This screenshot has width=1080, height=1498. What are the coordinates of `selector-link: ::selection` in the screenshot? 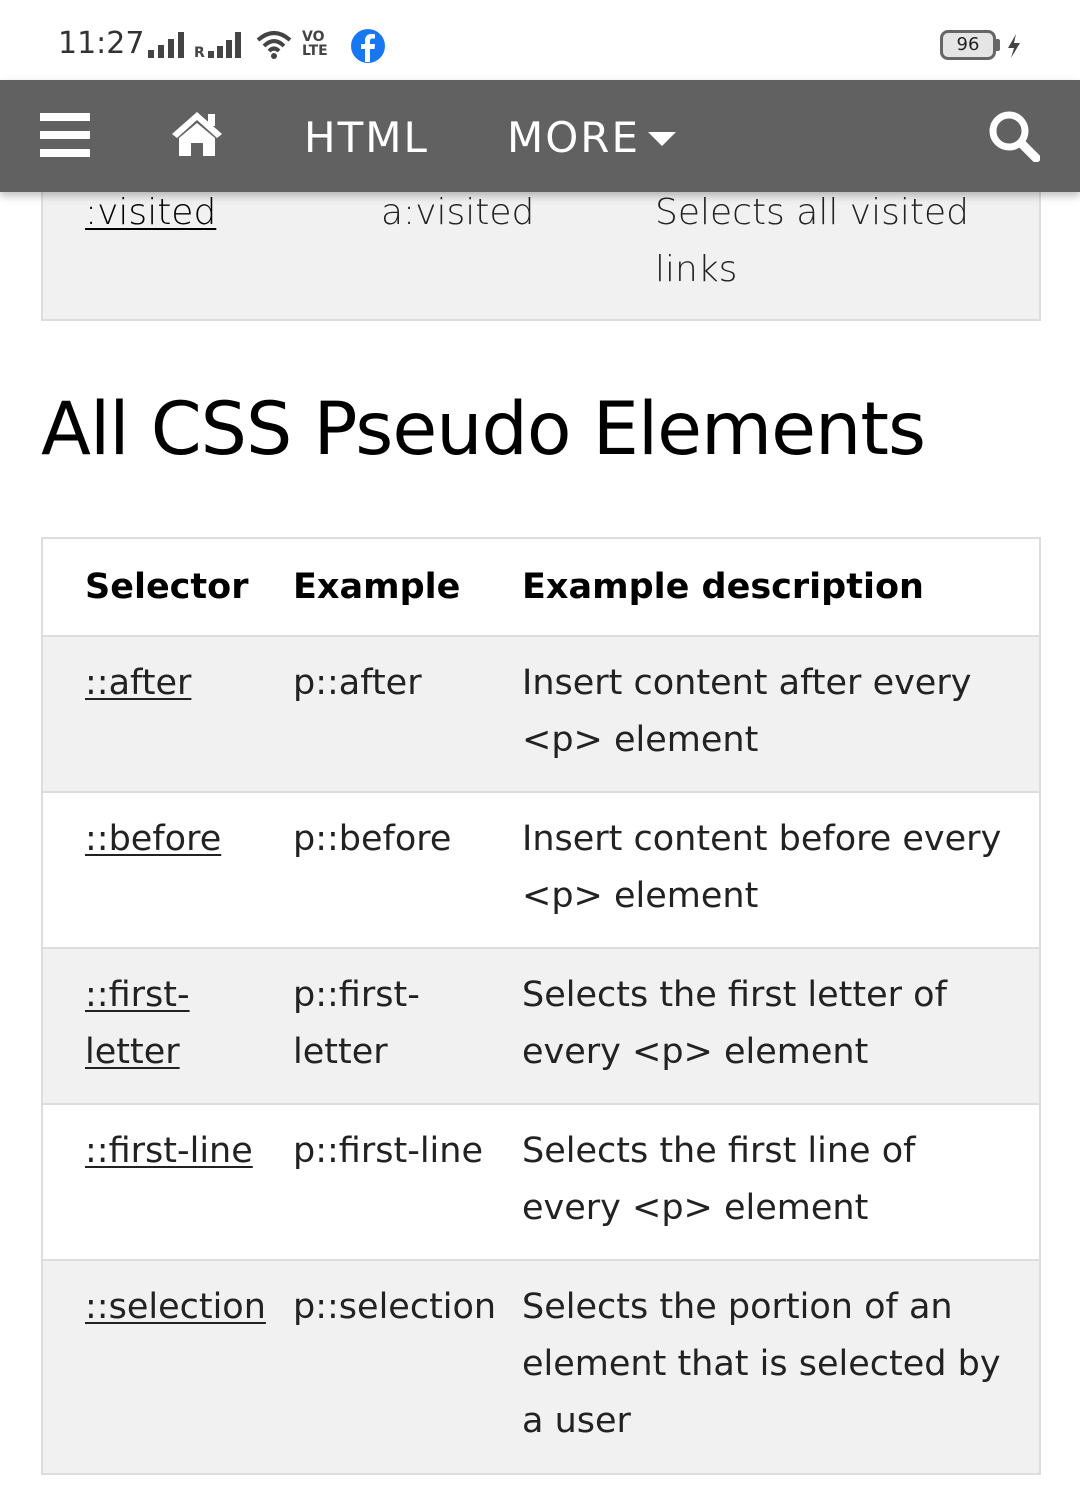 It's located at (185, 1307).